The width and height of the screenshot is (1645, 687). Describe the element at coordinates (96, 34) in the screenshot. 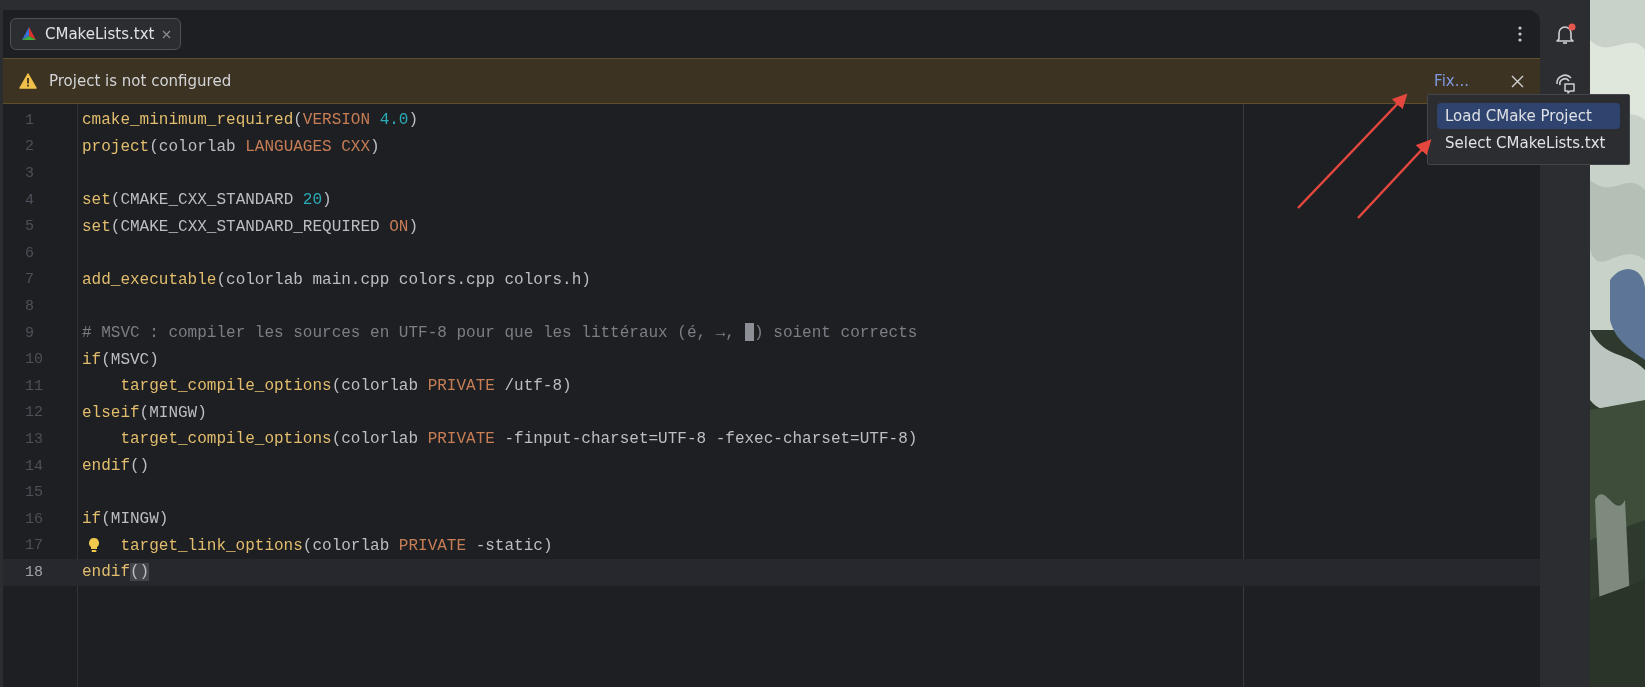

I see `file-tab: CMakeLists.txt` at that location.